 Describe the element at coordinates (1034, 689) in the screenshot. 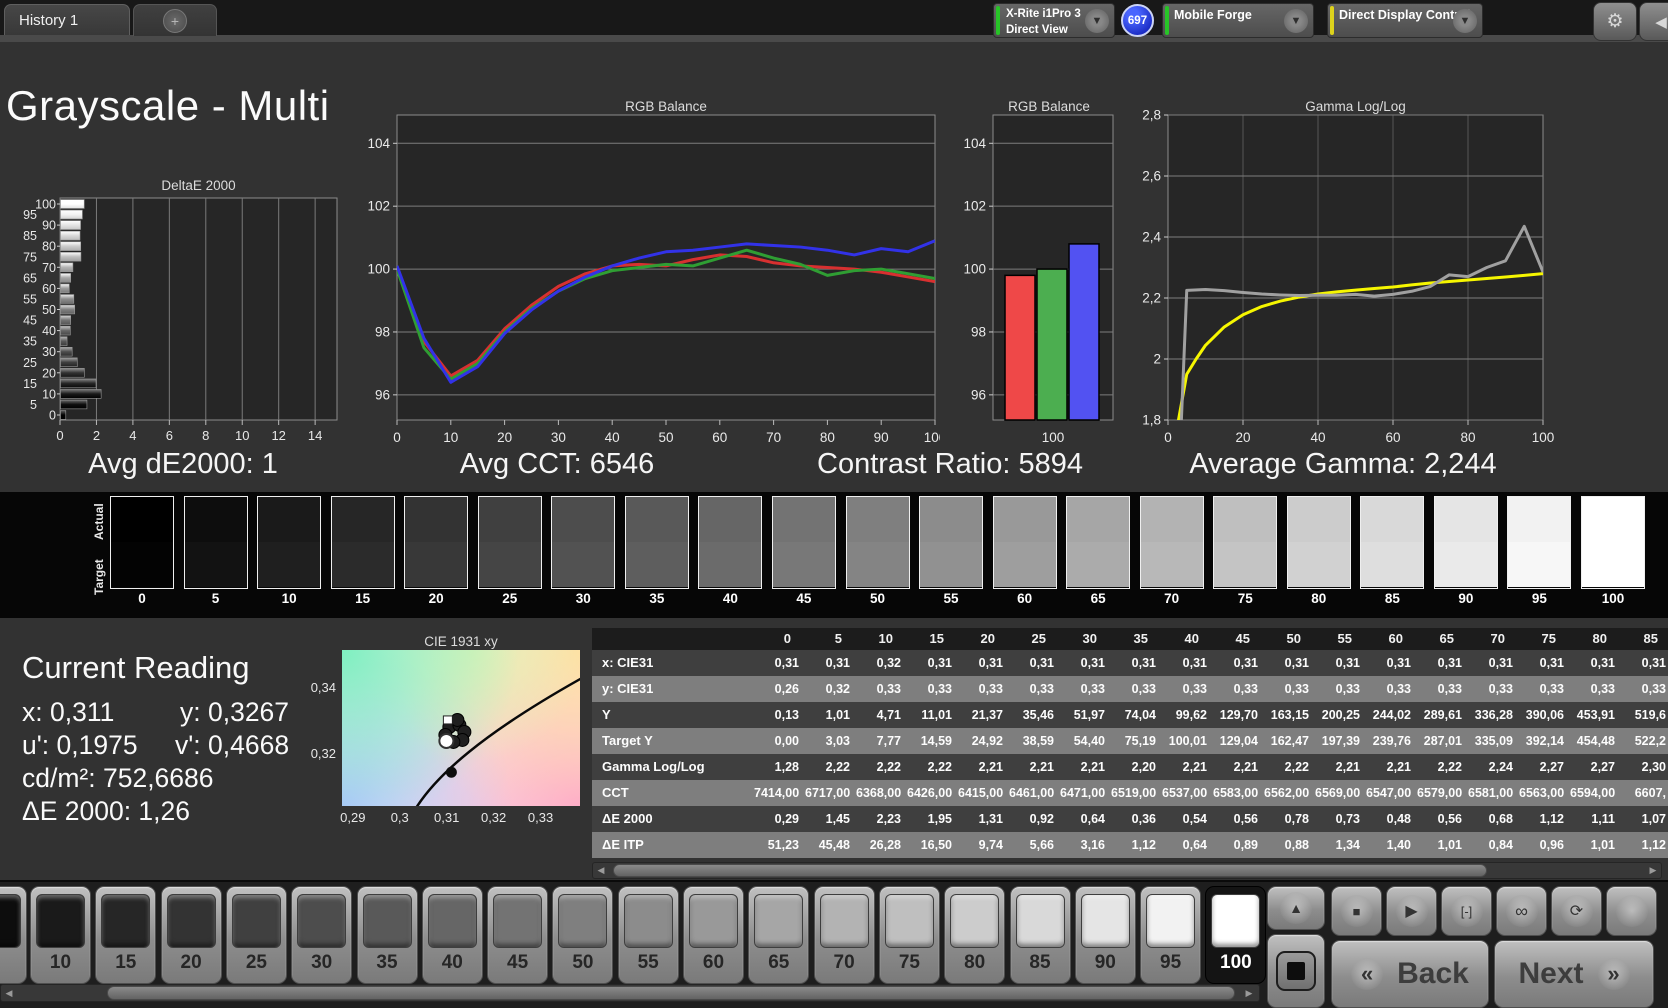

I see `table-cell: 0,33` at that location.